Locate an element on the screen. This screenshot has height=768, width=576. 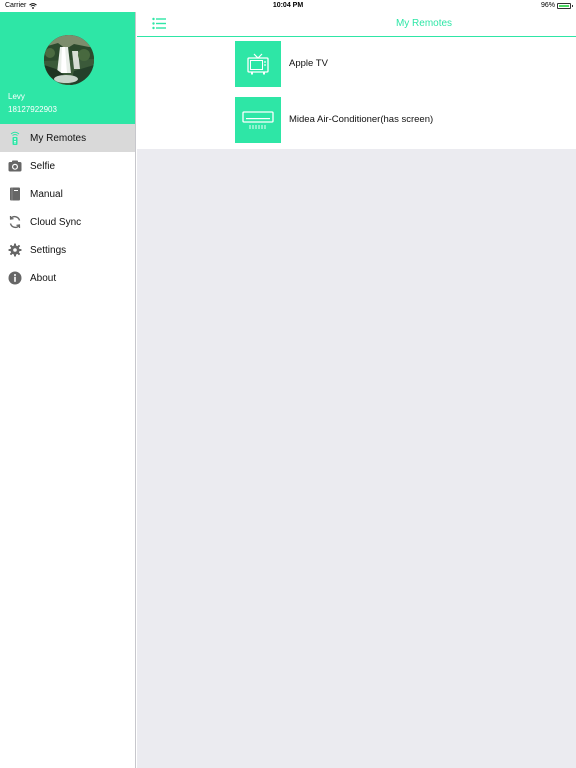
remote-icon is located at coordinates (15, 138).